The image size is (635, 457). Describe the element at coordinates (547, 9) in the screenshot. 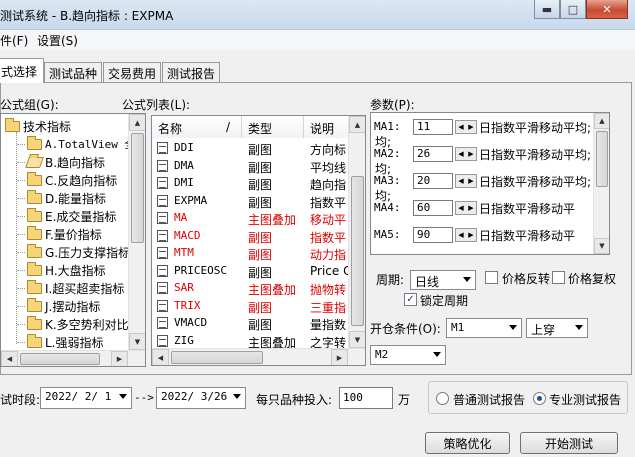

I see `minimize-button: ▬` at that location.